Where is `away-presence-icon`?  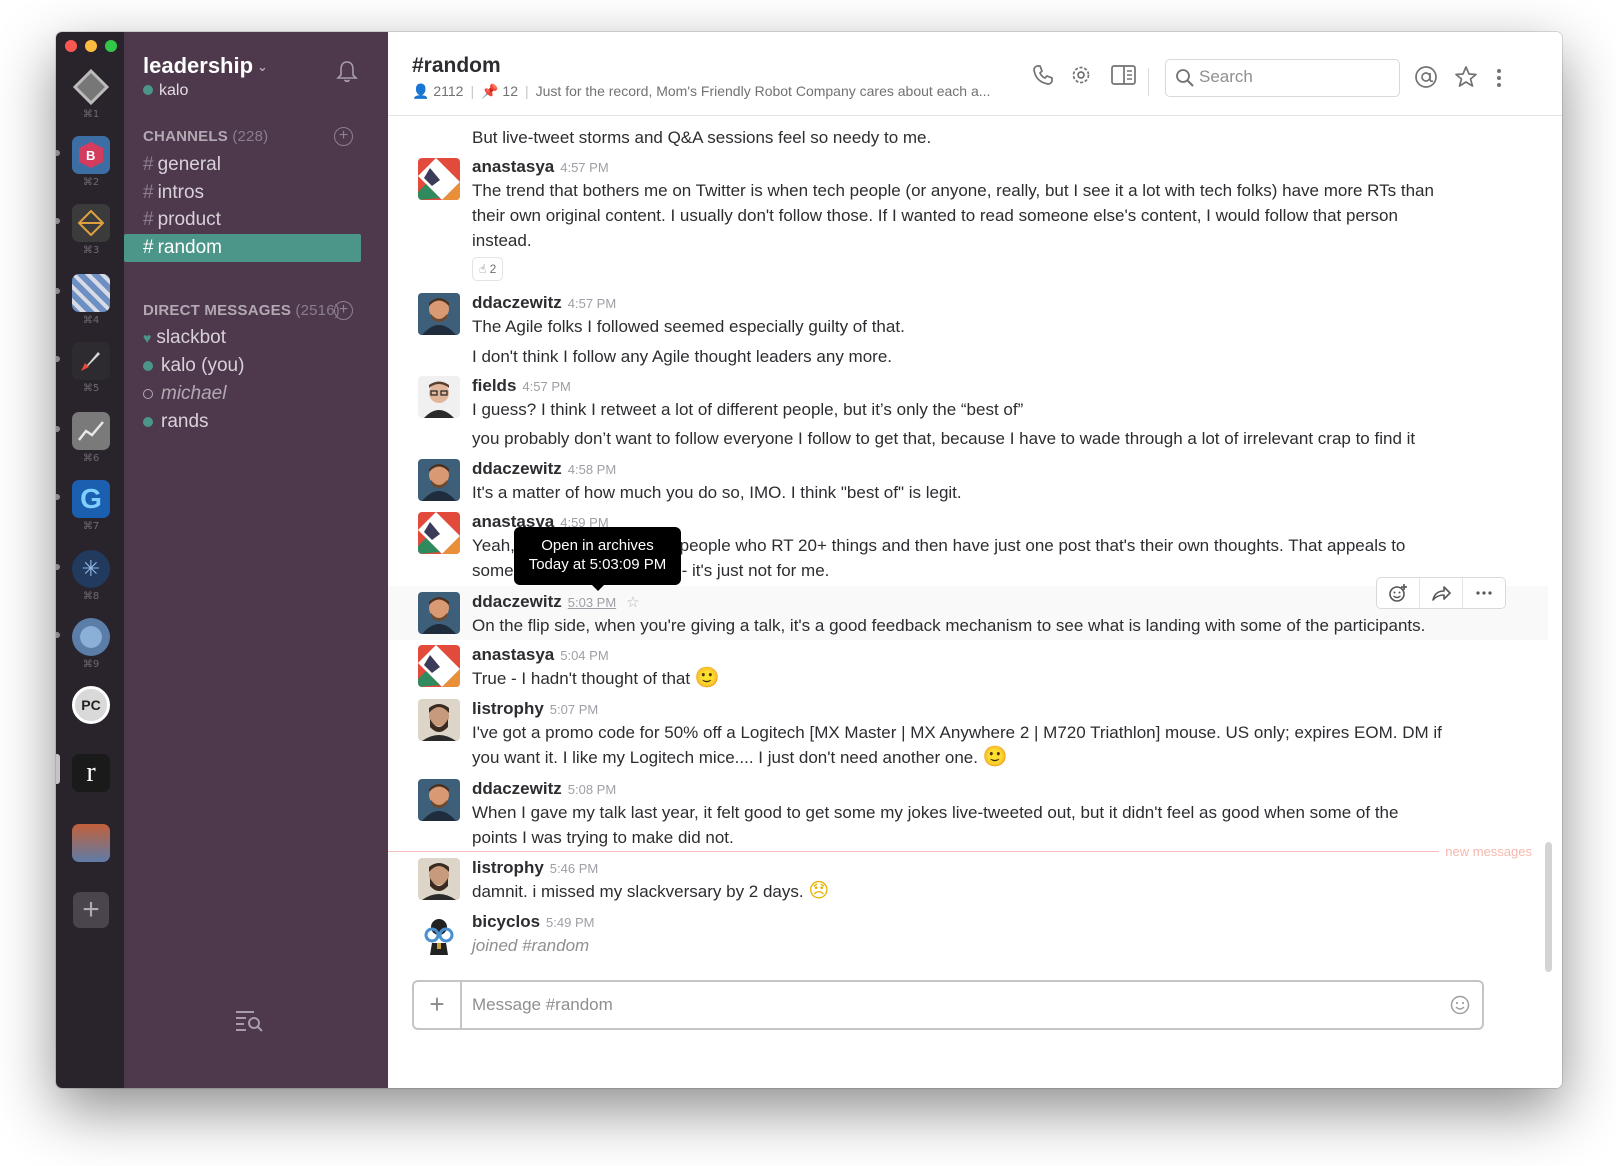 away-presence-icon is located at coordinates (148, 393).